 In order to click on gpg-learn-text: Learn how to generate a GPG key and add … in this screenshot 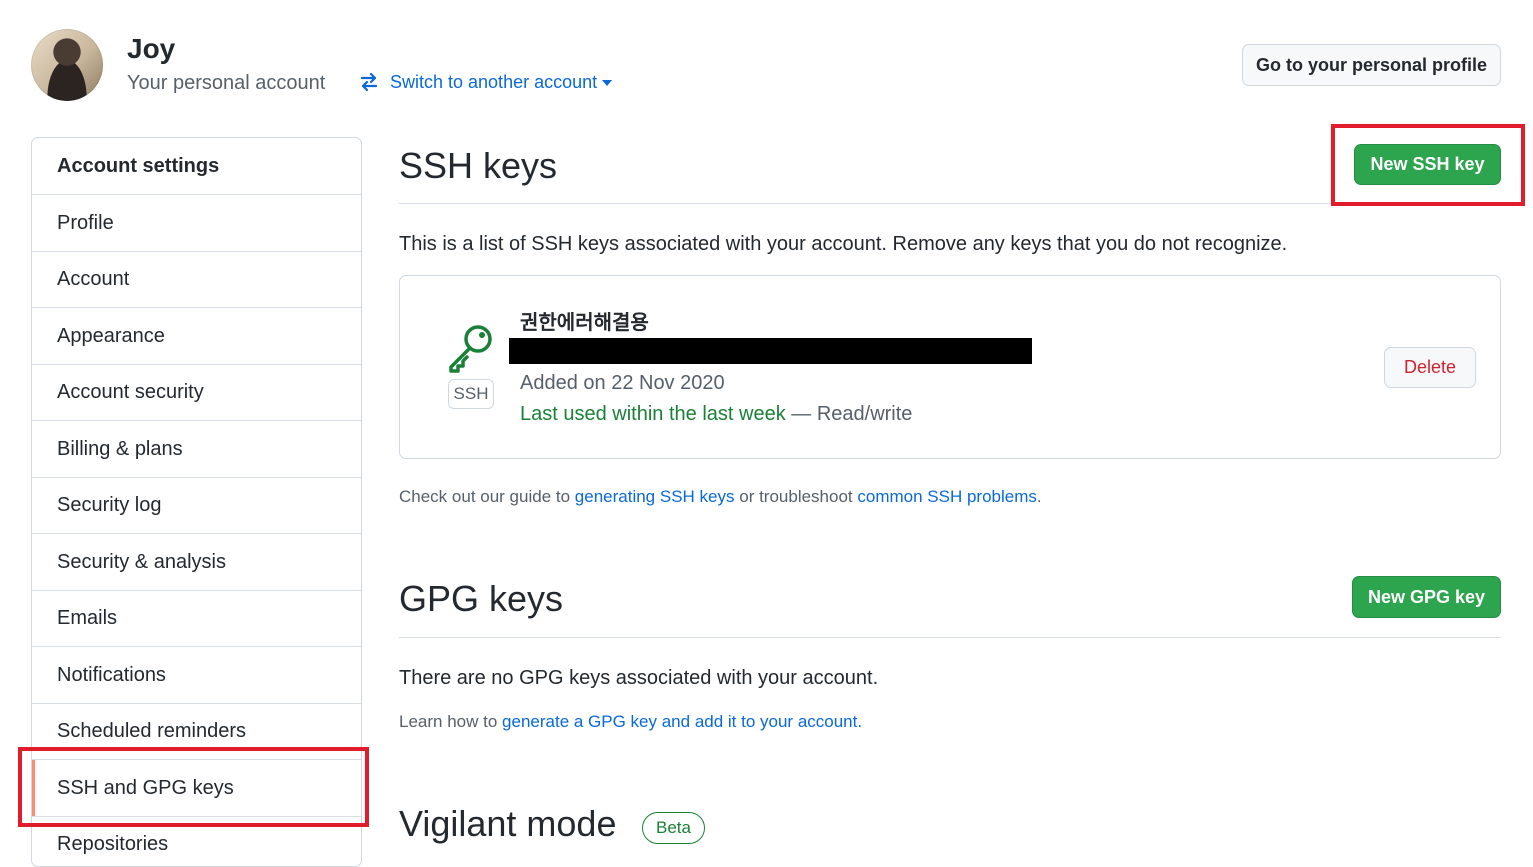, I will do `click(630, 722)`.